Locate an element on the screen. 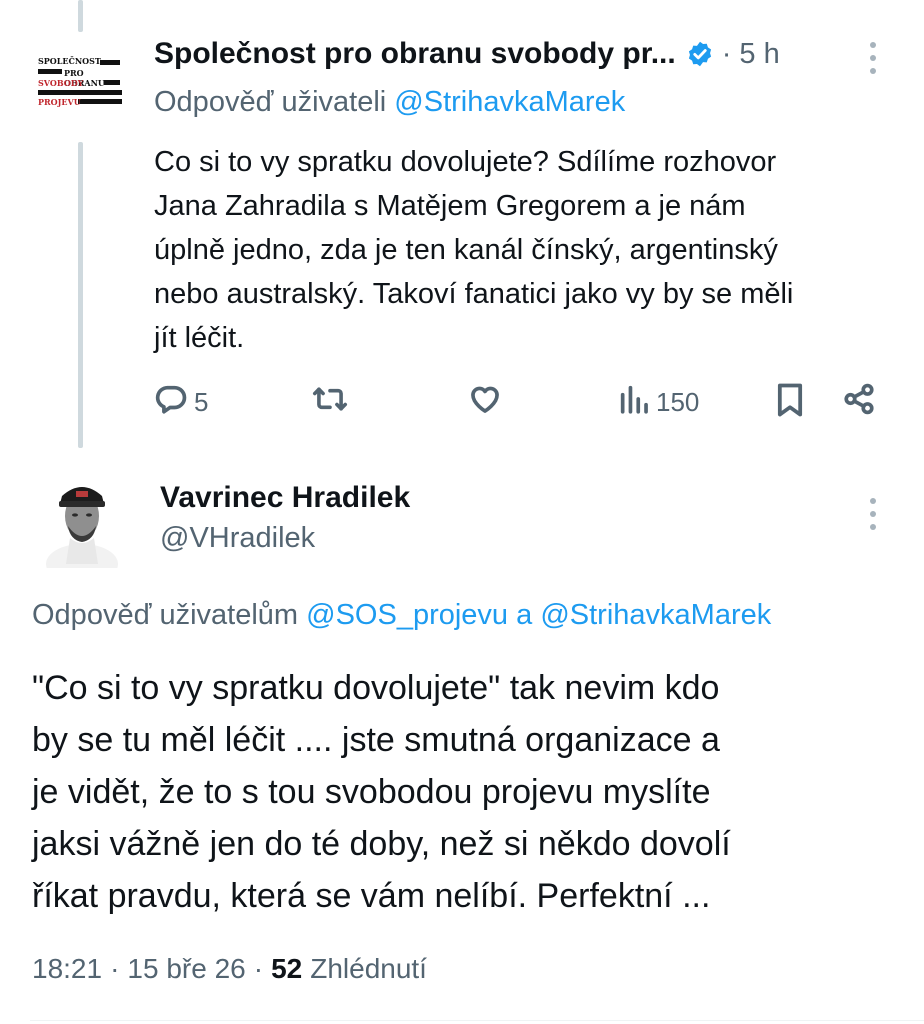 Image resolution: width=924 pixels, height=1024 pixels. bookmark-icon is located at coordinates (790, 403).